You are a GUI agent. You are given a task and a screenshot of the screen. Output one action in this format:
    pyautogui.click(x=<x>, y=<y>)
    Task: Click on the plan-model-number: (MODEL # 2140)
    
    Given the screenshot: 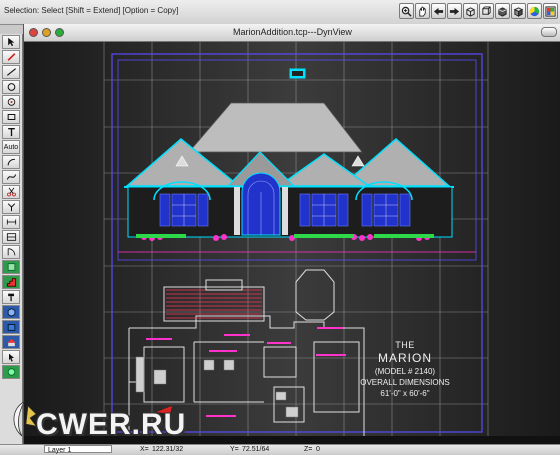 What is the action you would take?
    pyautogui.click(x=405, y=371)
    